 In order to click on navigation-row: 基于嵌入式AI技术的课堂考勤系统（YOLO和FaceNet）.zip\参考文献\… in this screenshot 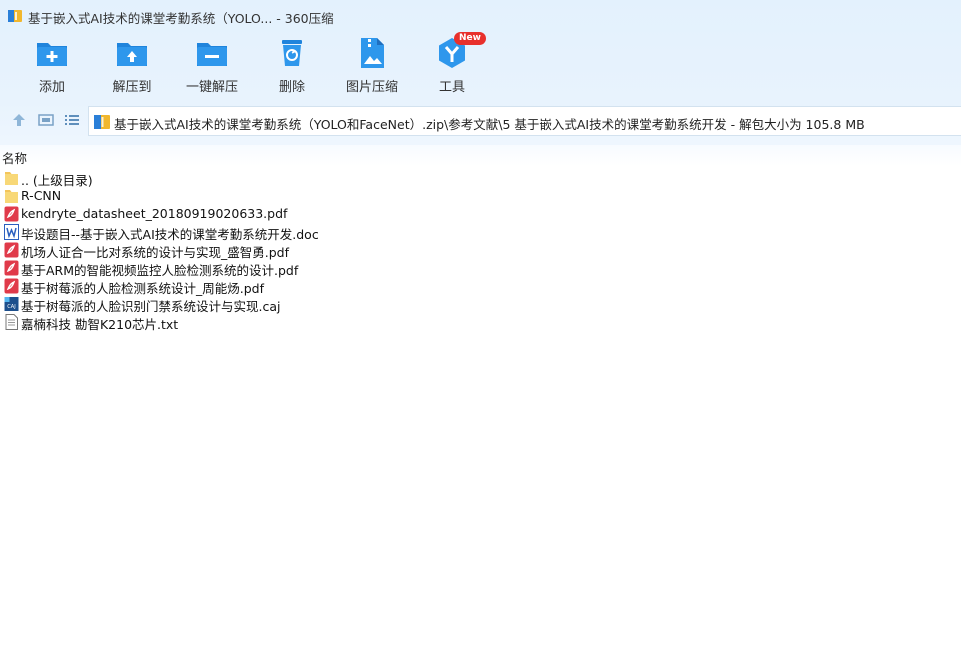, I will do `click(480, 121)`.